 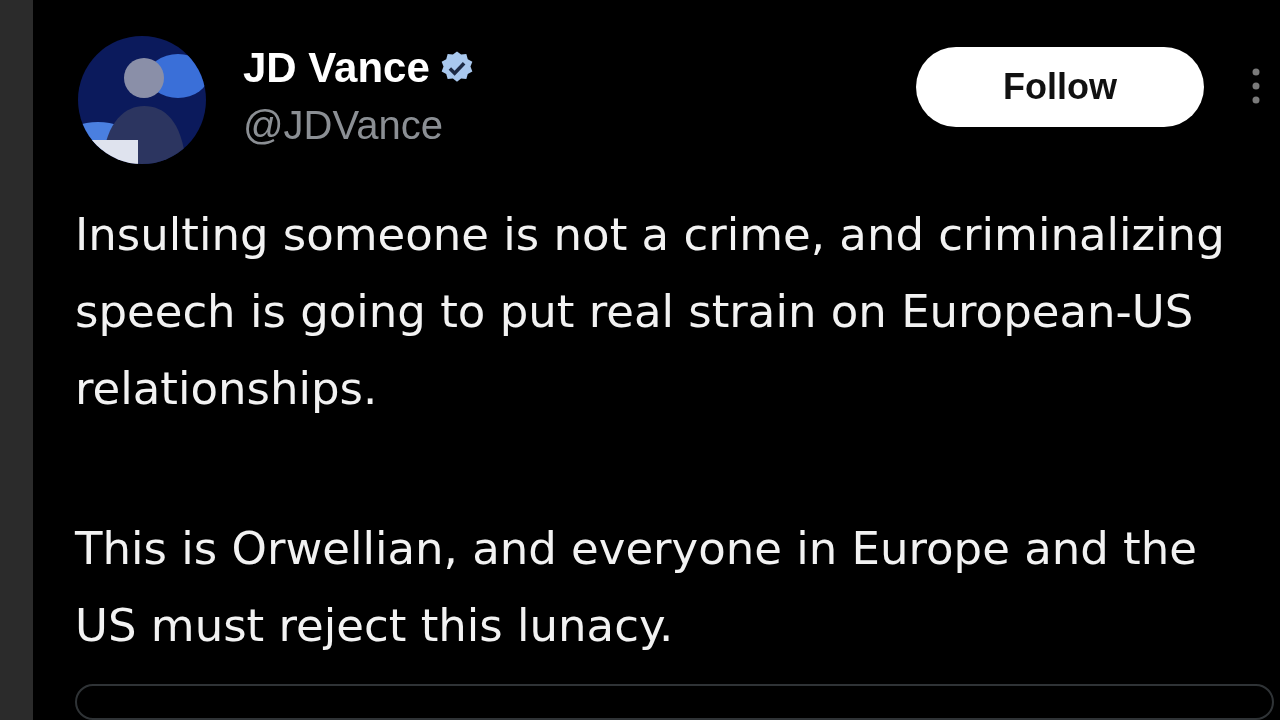 What do you see at coordinates (1256, 86) in the screenshot?
I see `more-options-icon` at bounding box center [1256, 86].